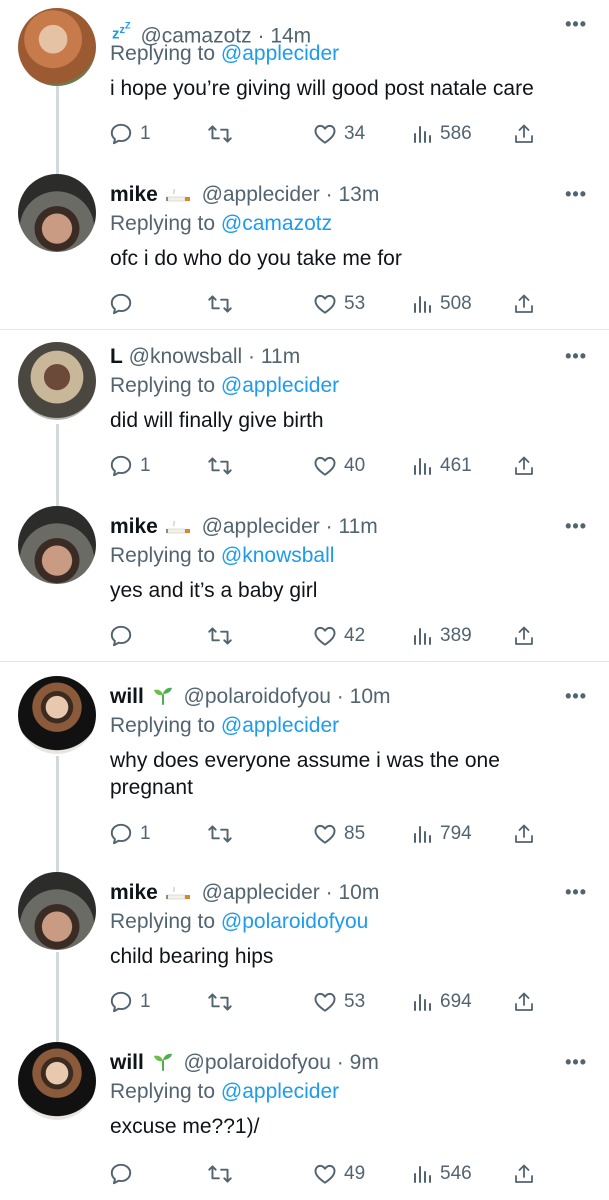 The image size is (609, 1200). Describe the element at coordinates (214, 590) in the screenshot. I see `tweet-text: yes and it’s a baby girl` at that location.